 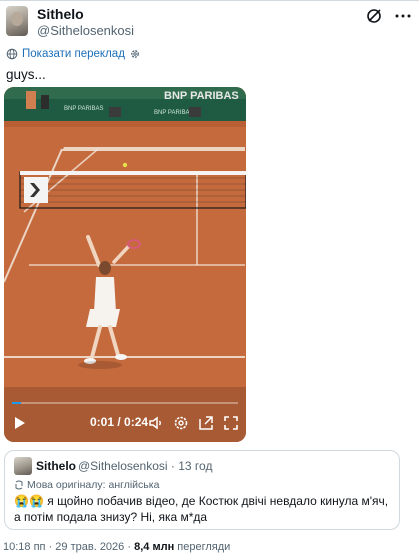 I want to click on tweet-date: 29 трав. 2026, so click(x=89, y=547).